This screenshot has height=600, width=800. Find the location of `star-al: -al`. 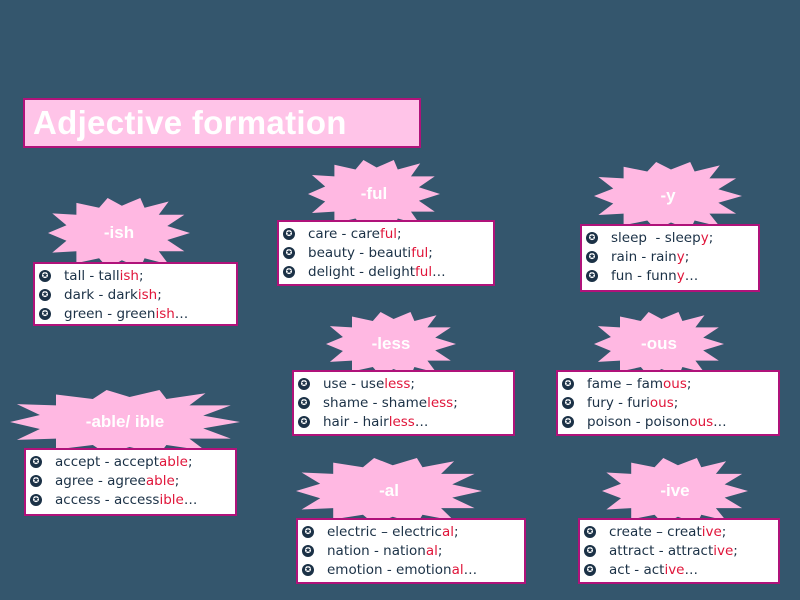

star-al: -al is located at coordinates (389, 491).